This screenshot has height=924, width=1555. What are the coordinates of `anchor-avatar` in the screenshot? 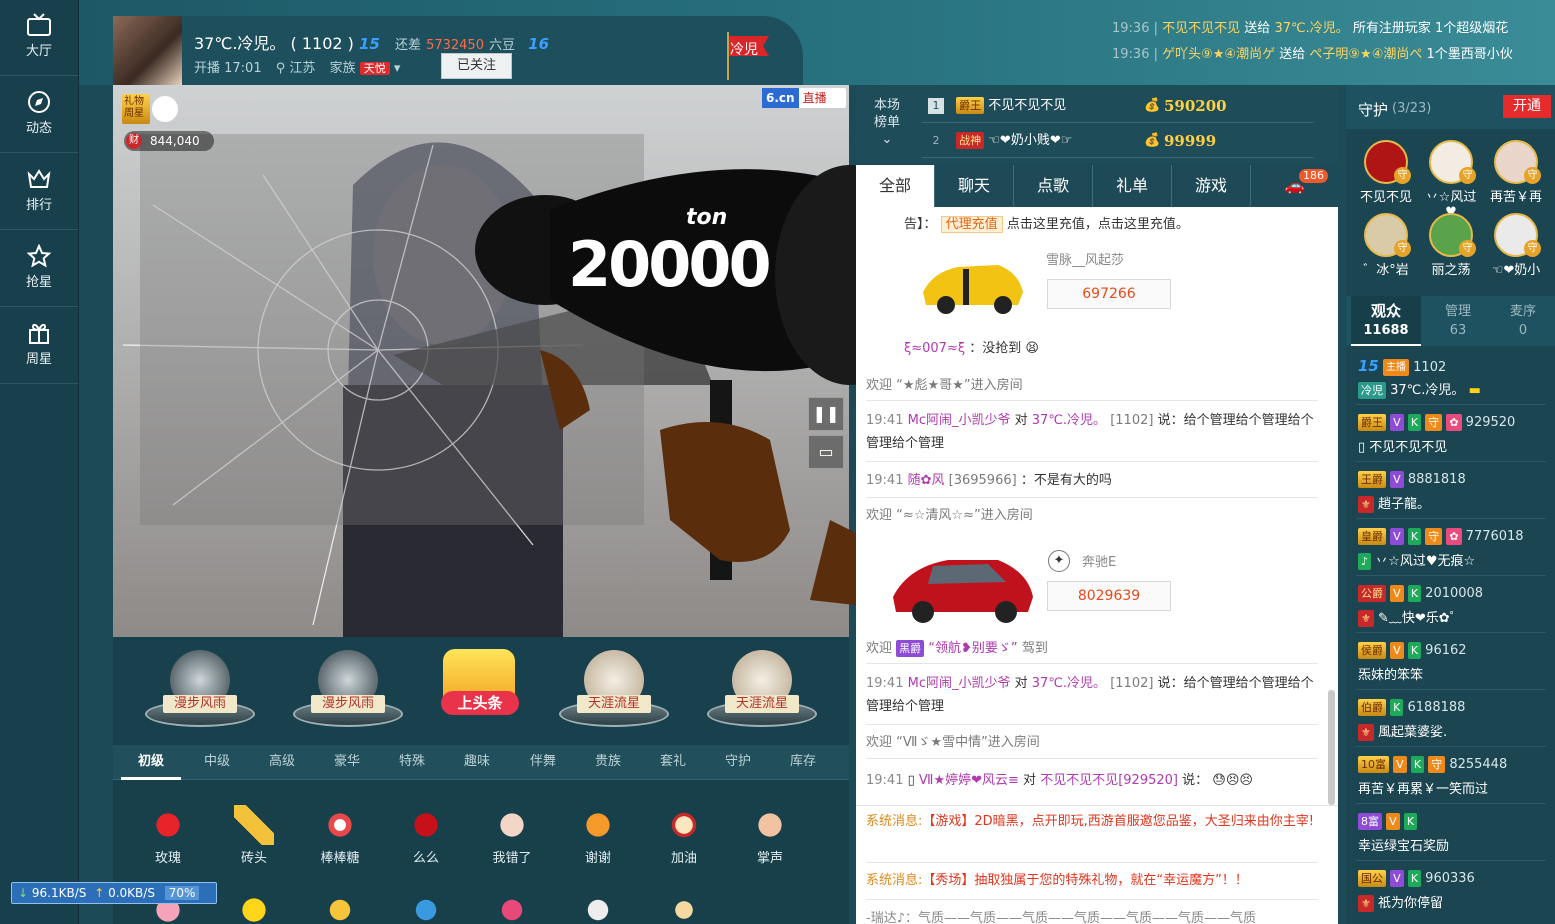 It's located at (147, 50).